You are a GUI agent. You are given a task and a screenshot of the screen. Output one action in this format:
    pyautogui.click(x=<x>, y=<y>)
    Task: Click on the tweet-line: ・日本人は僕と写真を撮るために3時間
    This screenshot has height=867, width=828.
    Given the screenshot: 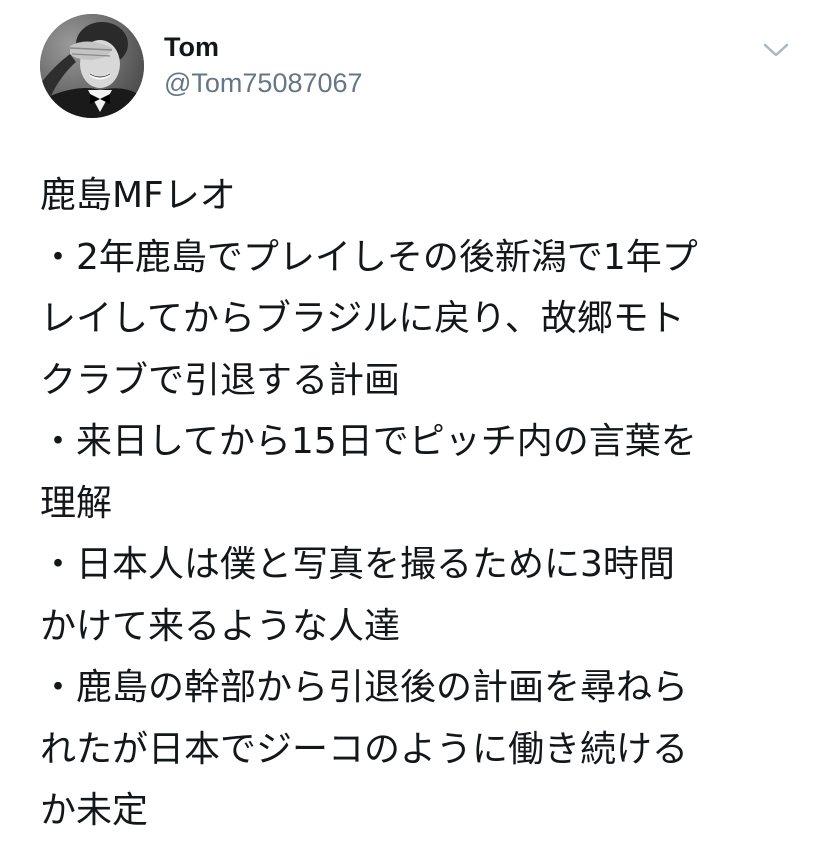 What is the action you would take?
    pyautogui.click(x=357, y=564)
    